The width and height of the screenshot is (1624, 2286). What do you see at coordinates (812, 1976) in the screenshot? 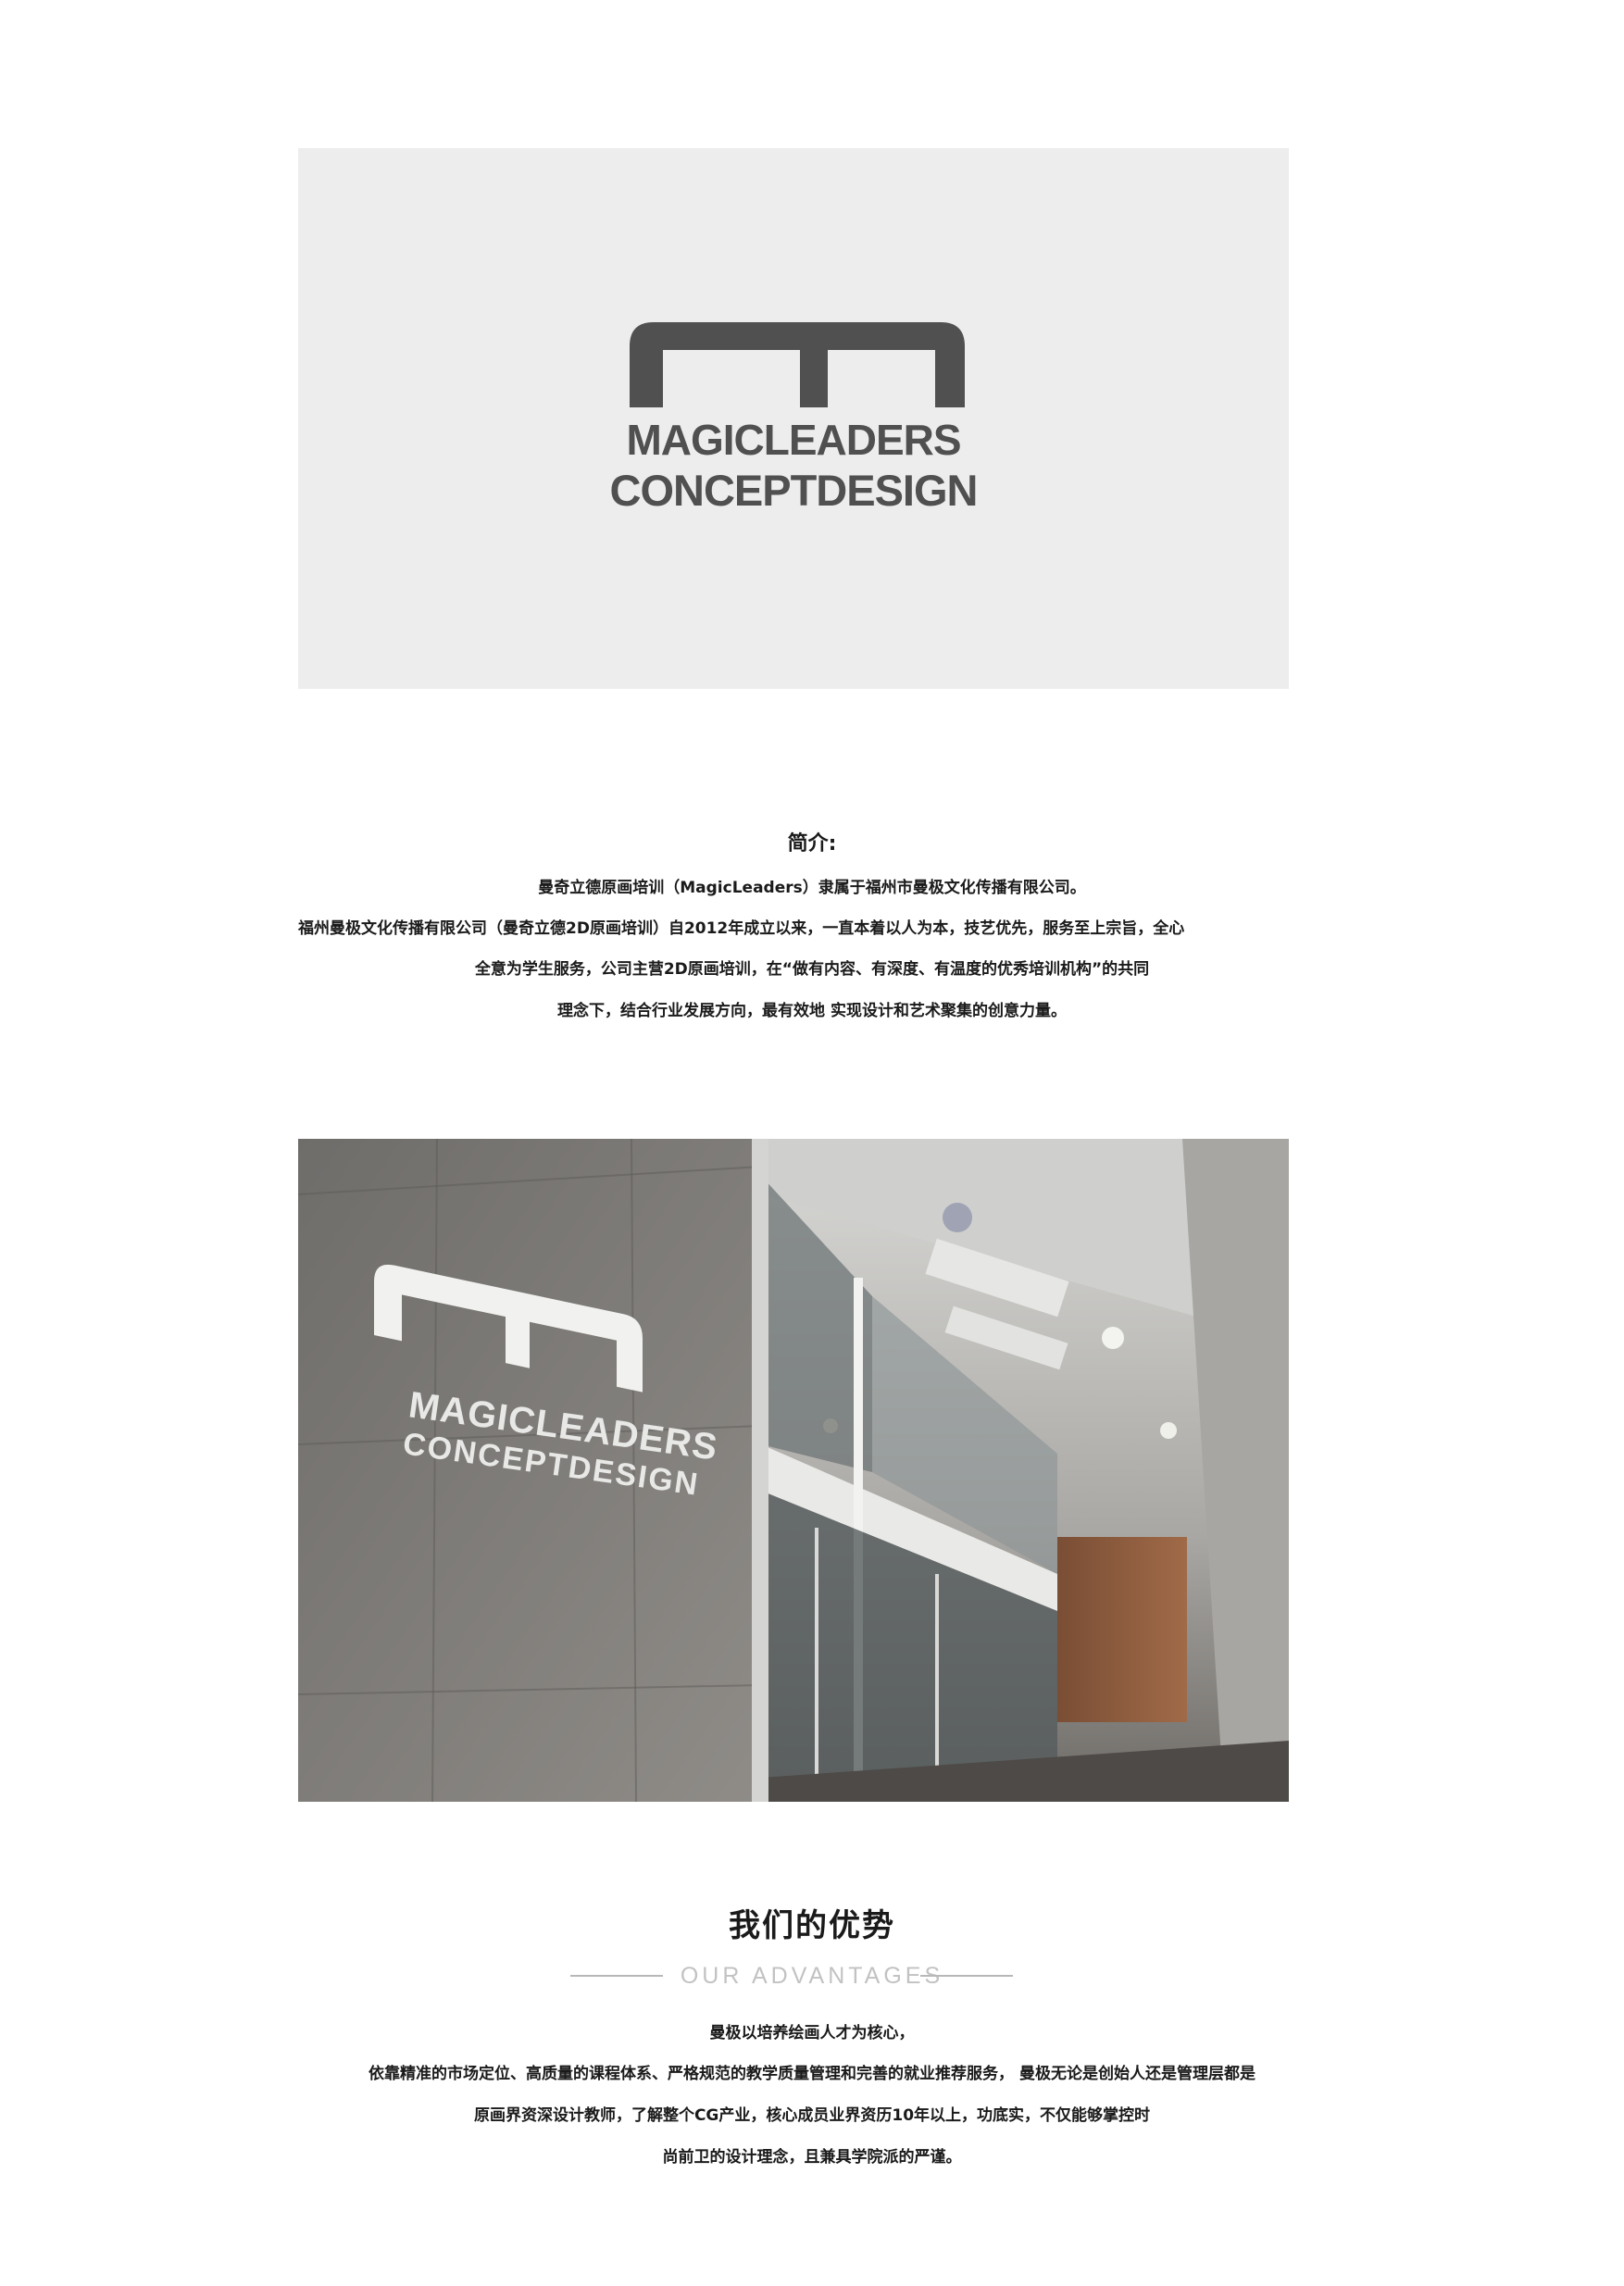
I see `advantages-subtitle: OUR ADVANTAGES` at bounding box center [812, 1976].